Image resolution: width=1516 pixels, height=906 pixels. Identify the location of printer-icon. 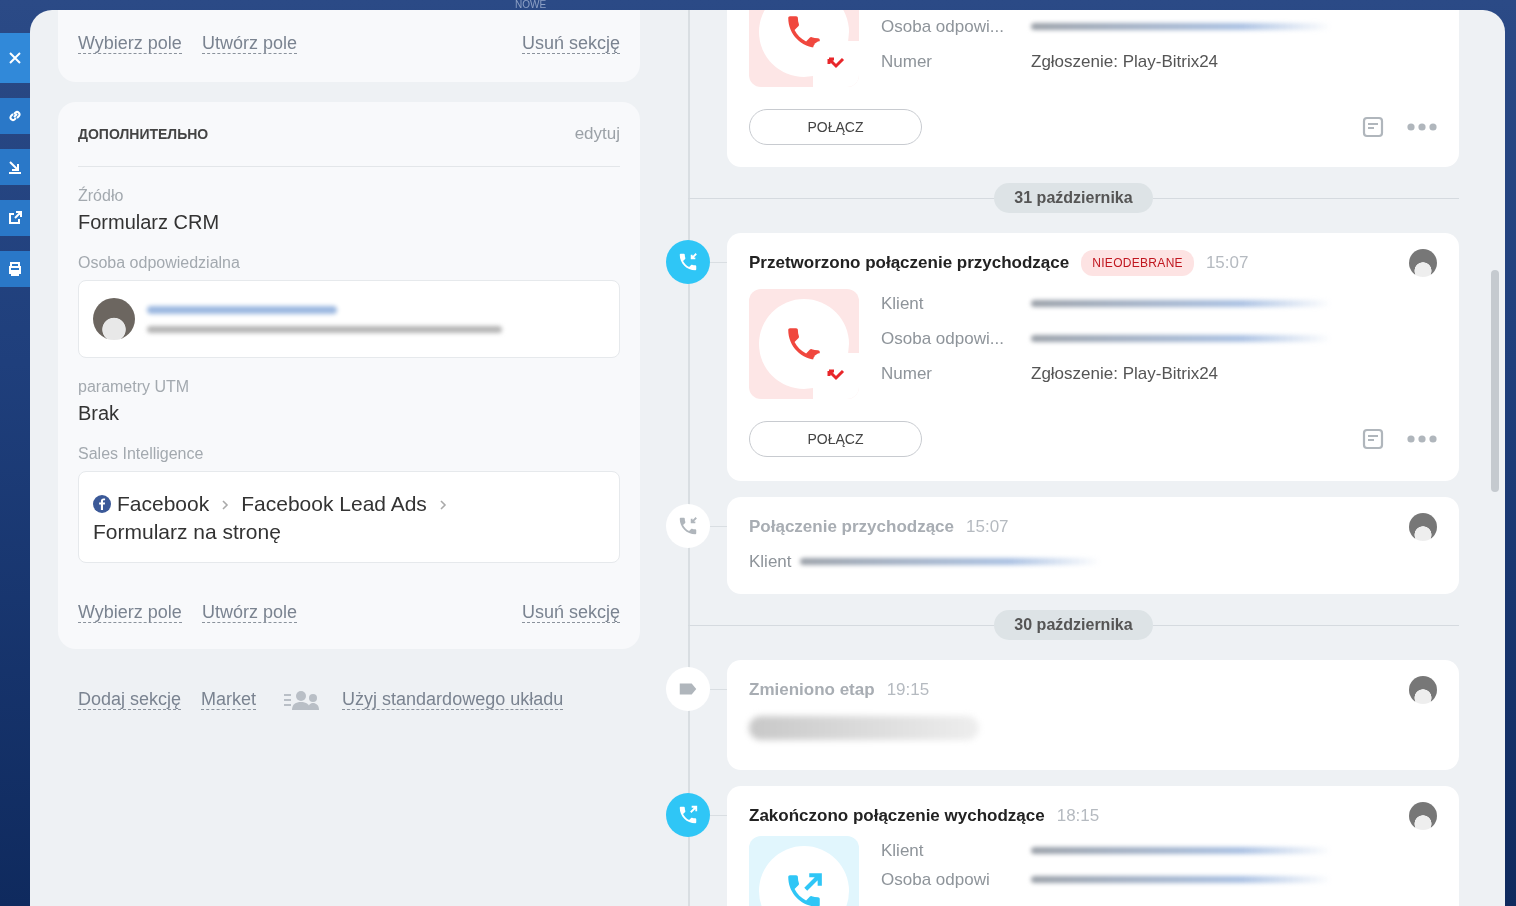
(15, 269).